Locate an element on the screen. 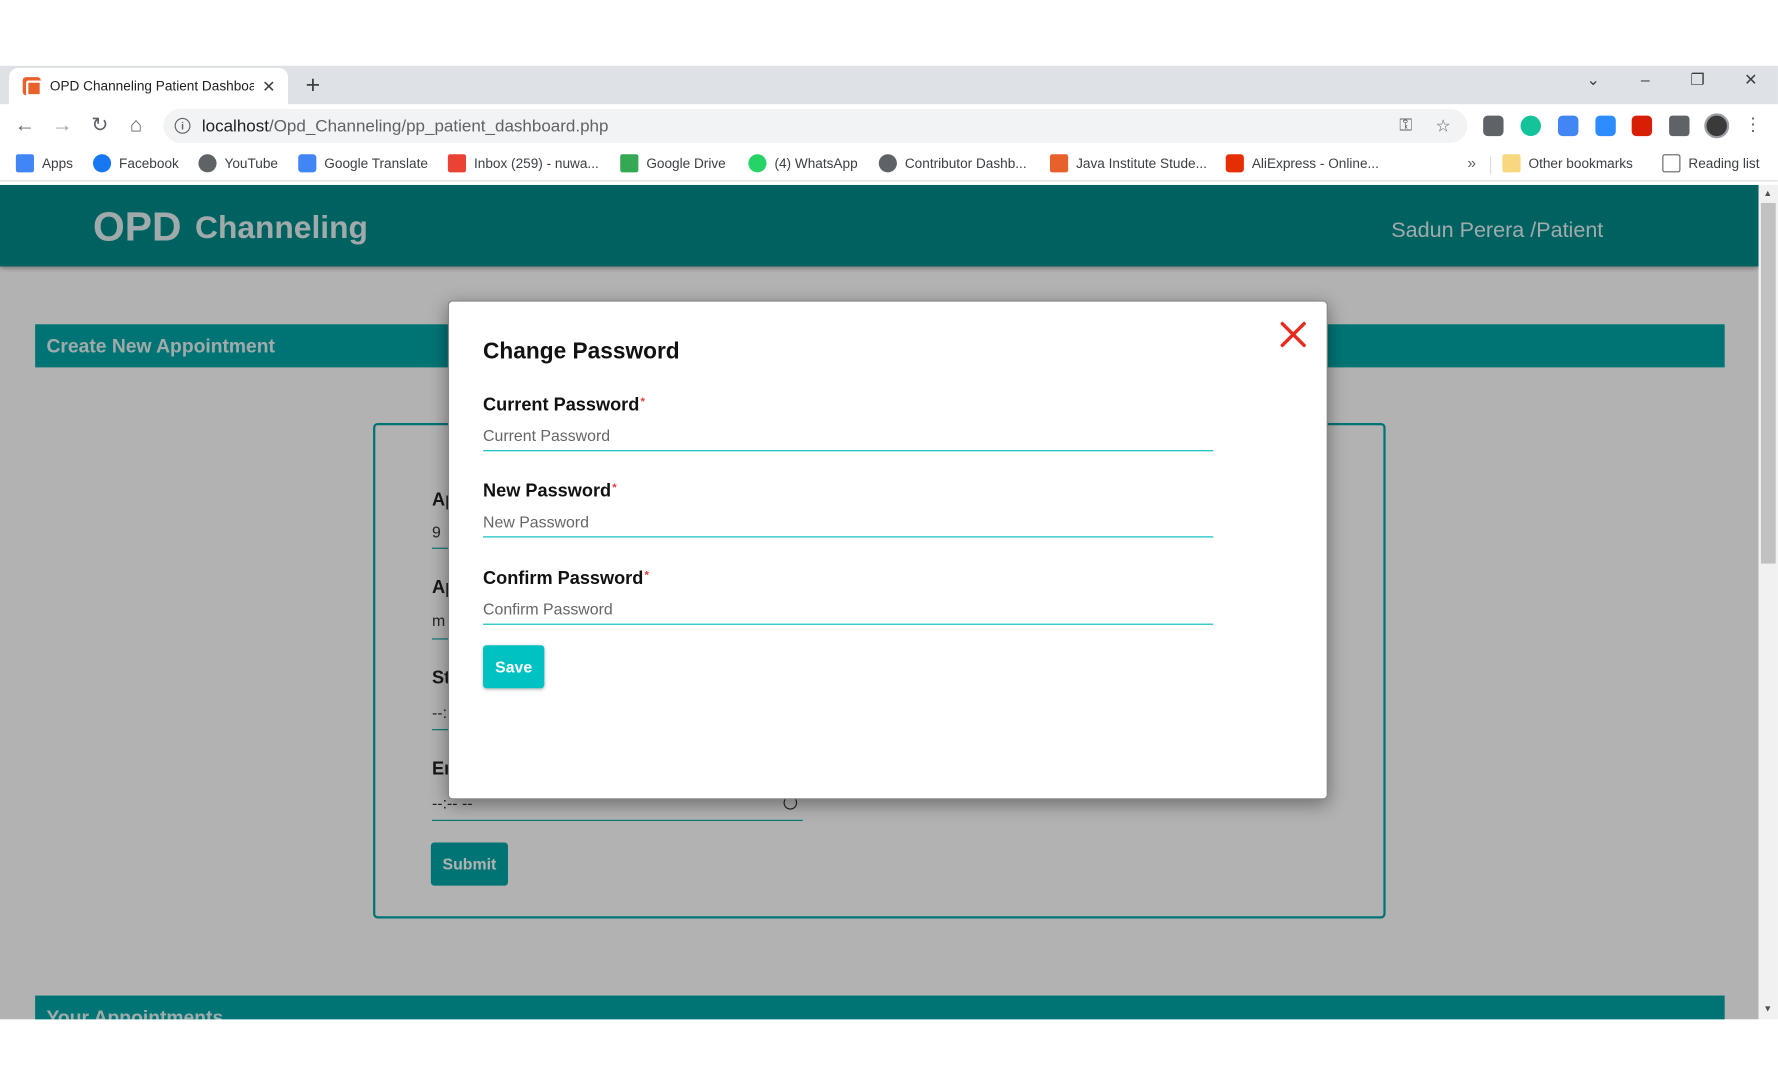 This screenshot has width=1778, height=1085. confirm-password-label: Confirm Password* is located at coordinates (566, 579).